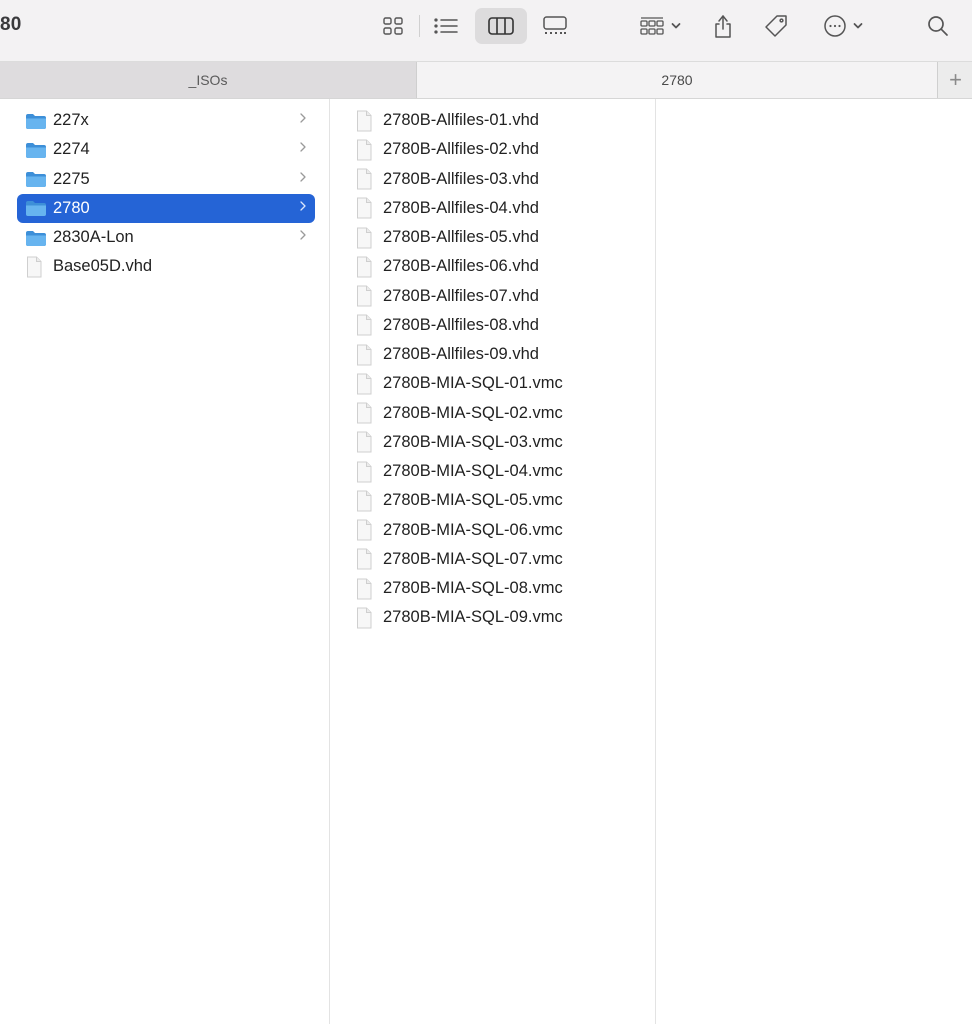 The height and width of the screenshot is (1024, 972). Describe the element at coordinates (473, 558) in the screenshot. I see `item-label: 2780B-MIA-SQL-07.vmc` at that location.